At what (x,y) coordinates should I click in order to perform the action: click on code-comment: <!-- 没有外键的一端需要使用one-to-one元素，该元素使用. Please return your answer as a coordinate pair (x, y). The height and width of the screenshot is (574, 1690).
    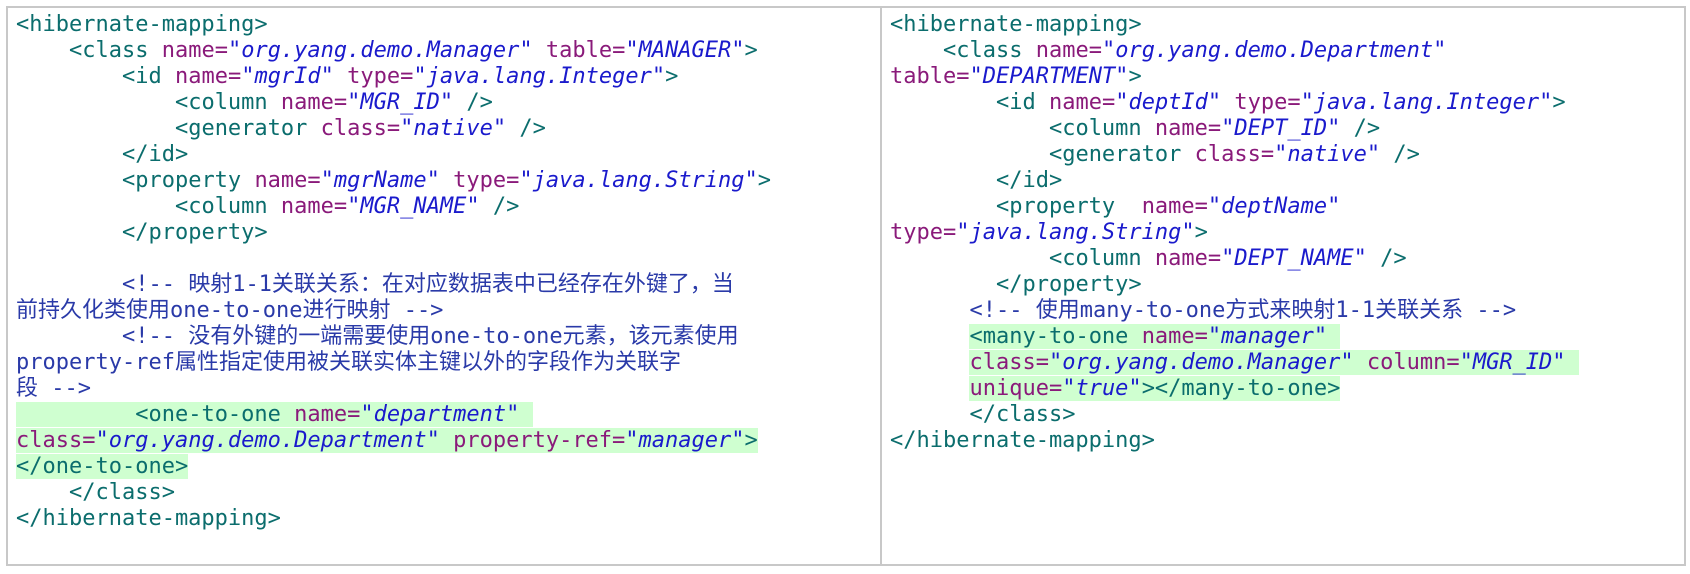
    Looking at the image, I should click on (430, 336).